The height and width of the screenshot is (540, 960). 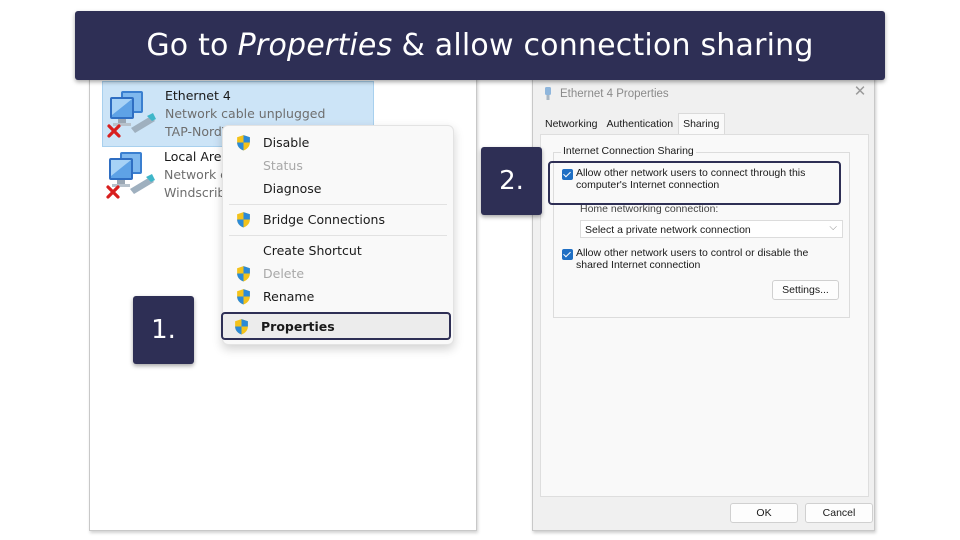 What do you see at coordinates (567, 254) in the screenshot?
I see `allow-control-checkbox` at bounding box center [567, 254].